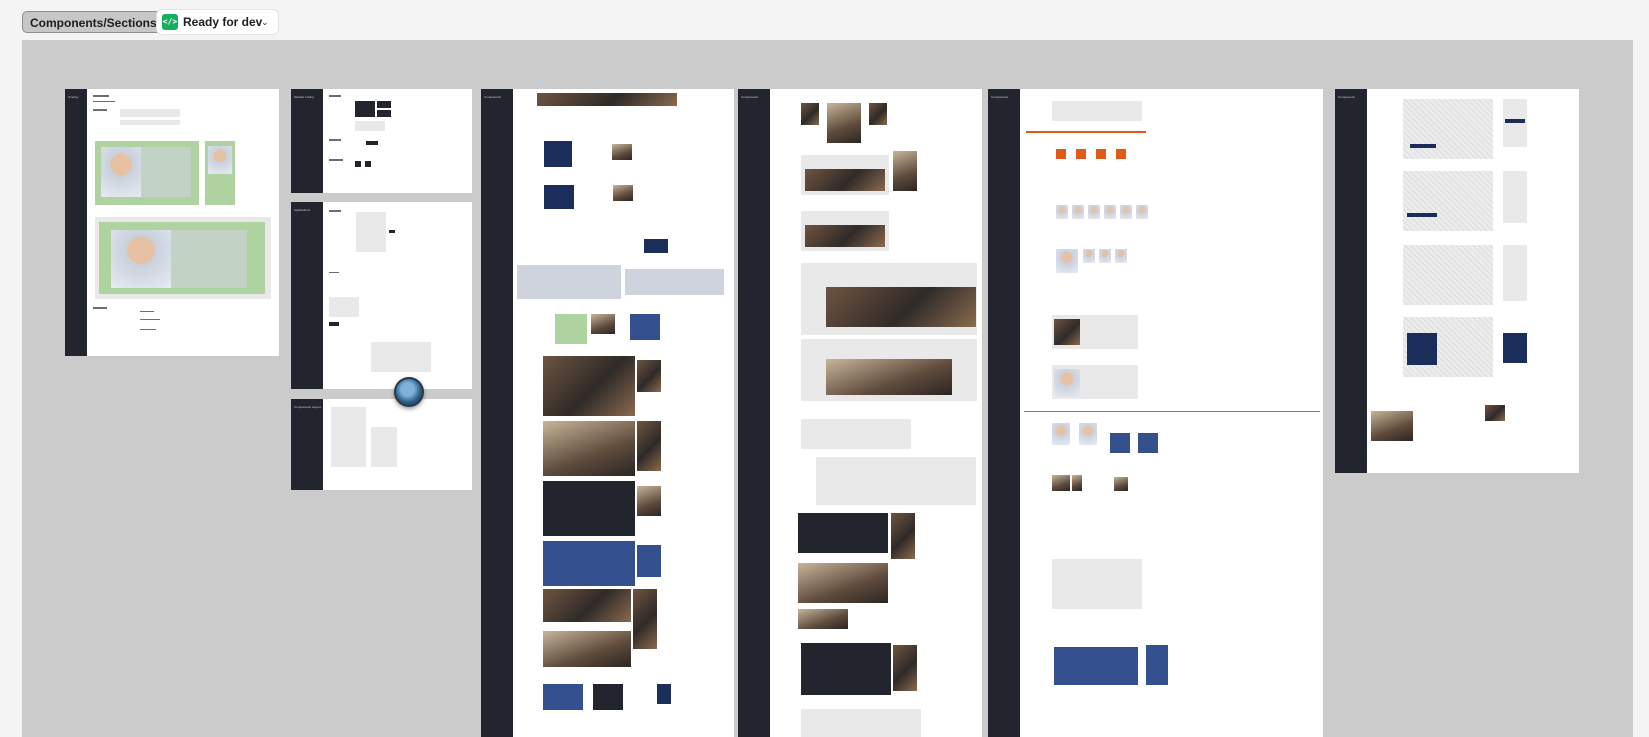  What do you see at coordinates (1457, 281) in the screenshot?
I see `frame-components-maps: Components` at bounding box center [1457, 281].